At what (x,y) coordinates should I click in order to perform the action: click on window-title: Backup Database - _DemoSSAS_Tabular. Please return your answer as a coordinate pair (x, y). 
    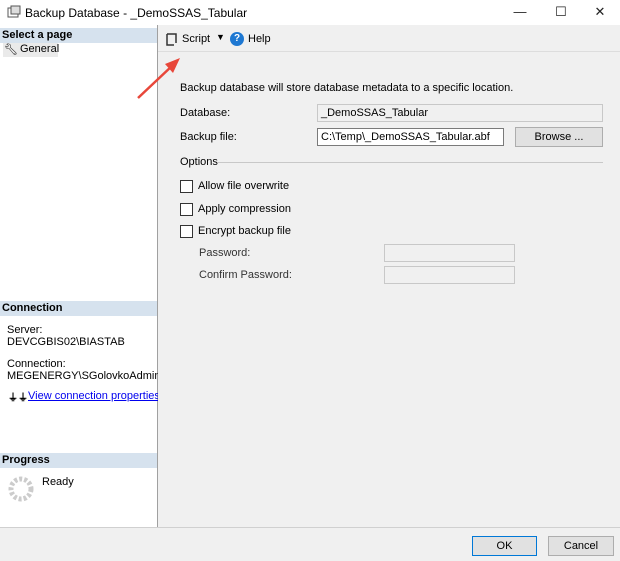
    Looking at the image, I should click on (136, 13).